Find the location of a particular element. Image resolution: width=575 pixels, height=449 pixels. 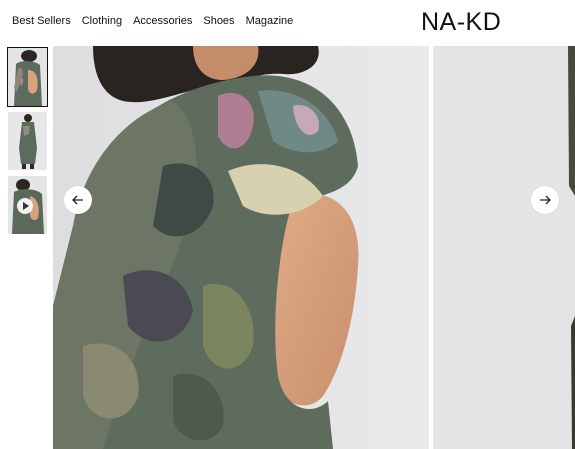

nav-link-accessories: Accessories is located at coordinates (162, 21).